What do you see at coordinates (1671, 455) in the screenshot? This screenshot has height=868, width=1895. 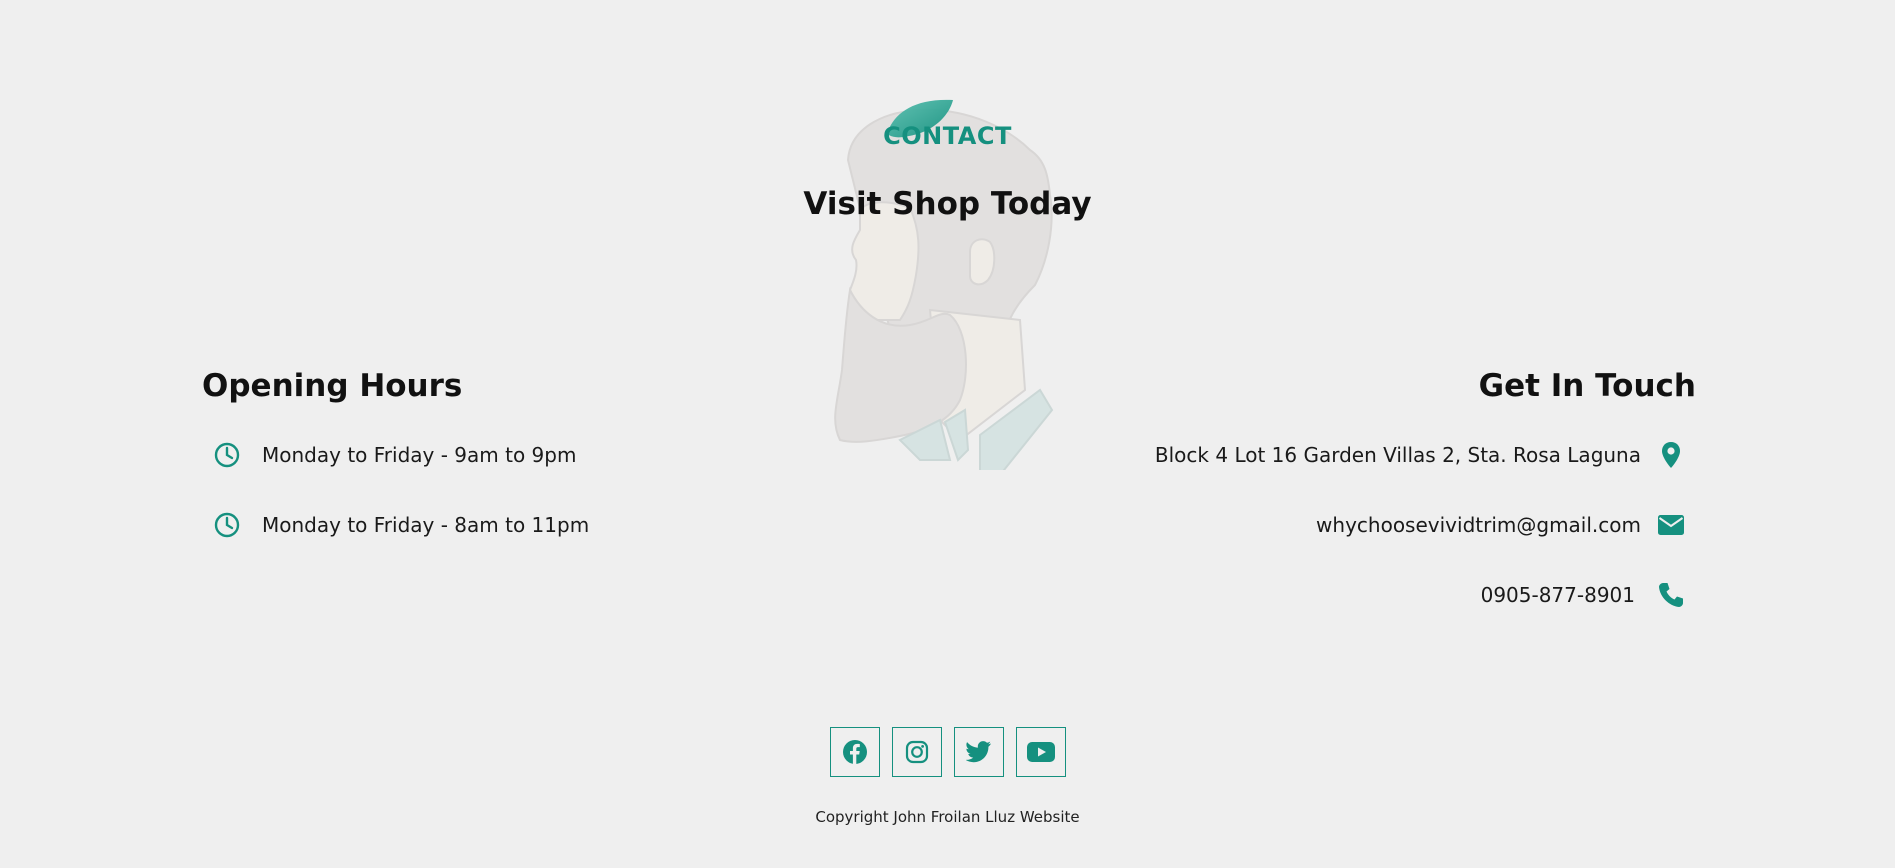 I see `map-pin-icon` at bounding box center [1671, 455].